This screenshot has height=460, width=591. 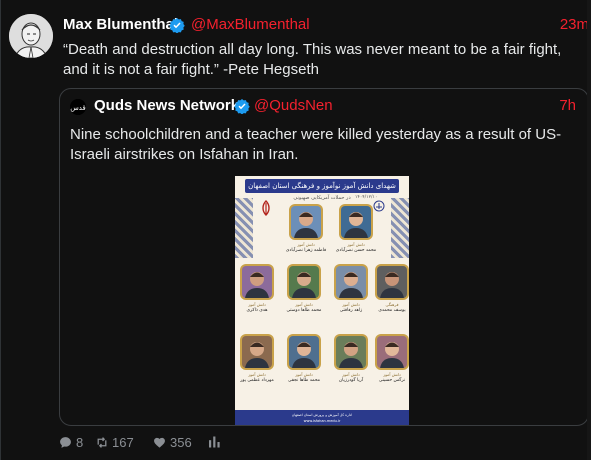 What do you see at coordinates (351, 380) in the screenshot?
I see `portrait-name: آریا گودرزیان` at bounding box center [351, 380].